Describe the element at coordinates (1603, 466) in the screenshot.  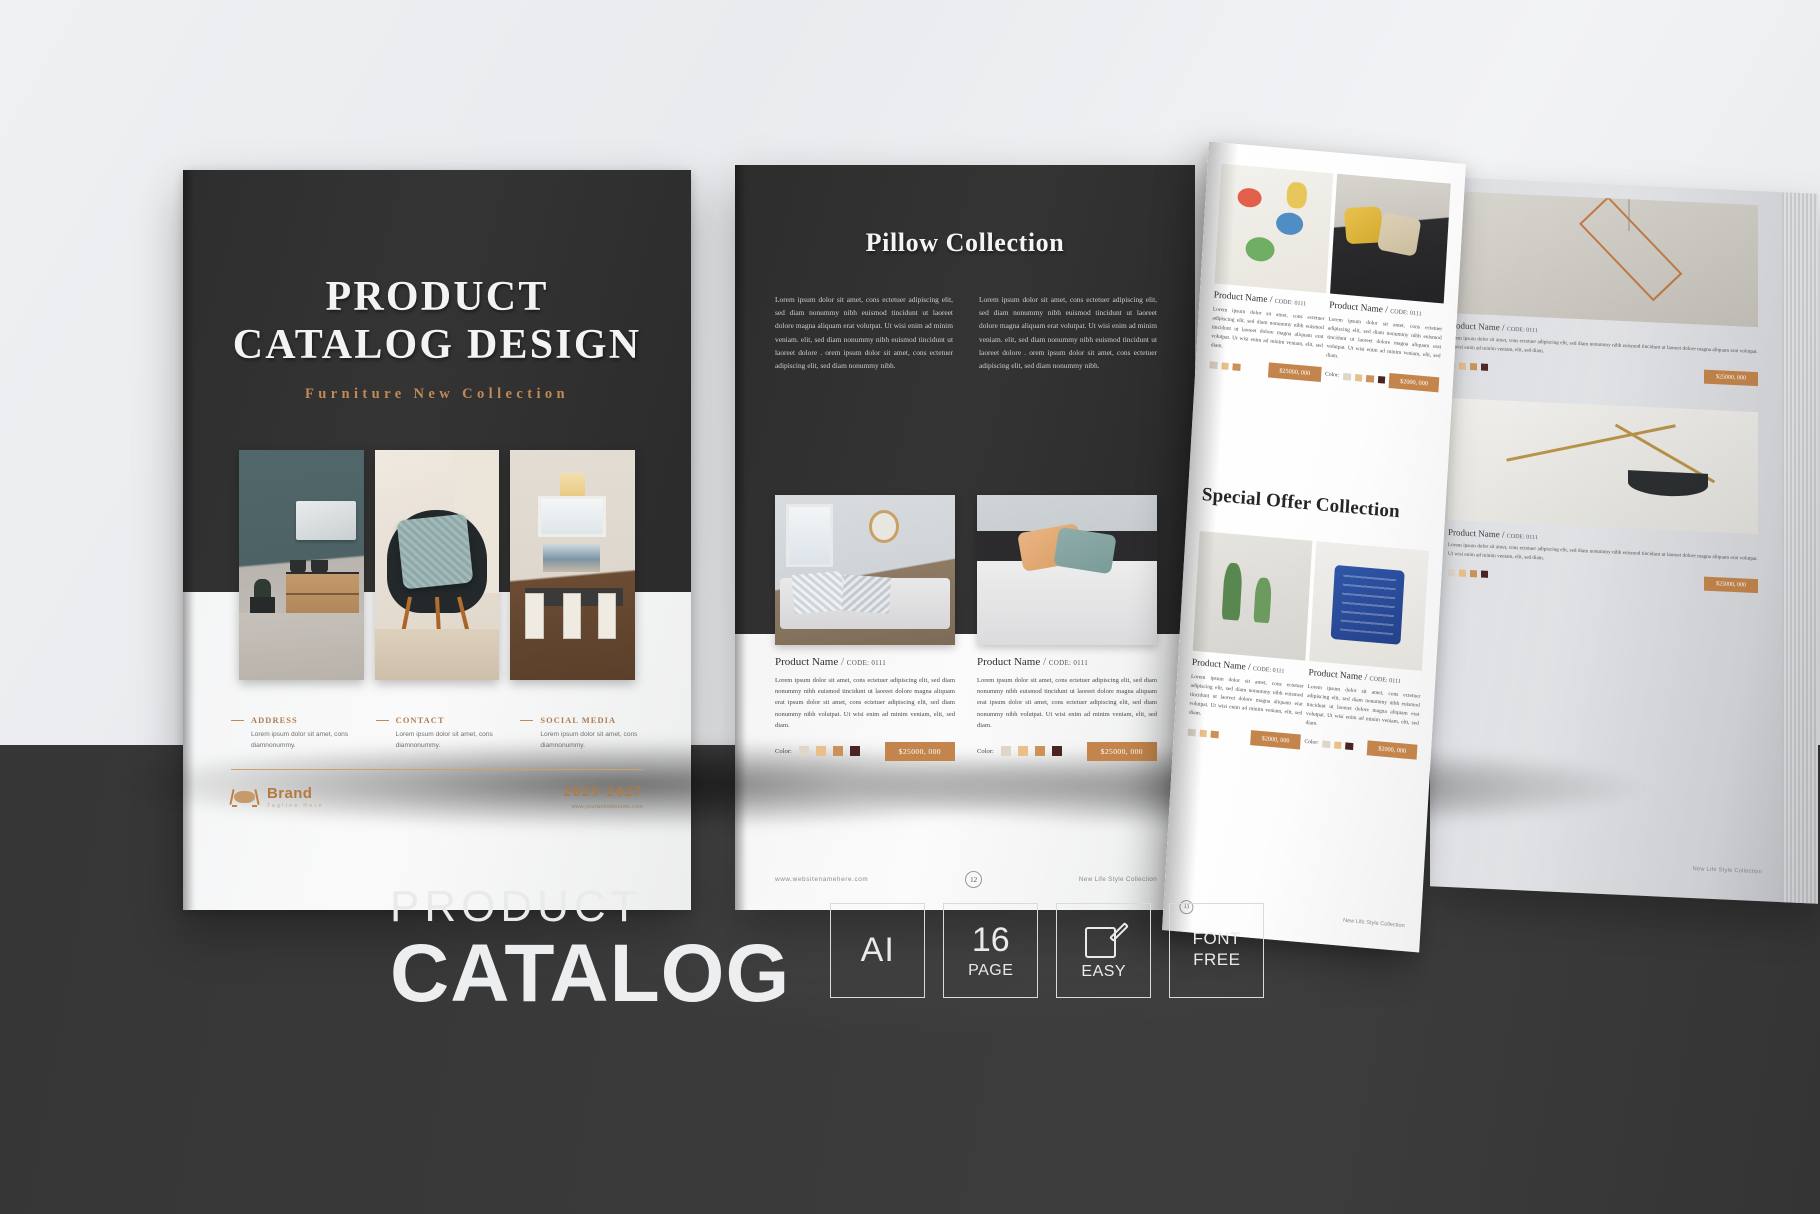
I see `gold-wall-lamp-photo` at that location.